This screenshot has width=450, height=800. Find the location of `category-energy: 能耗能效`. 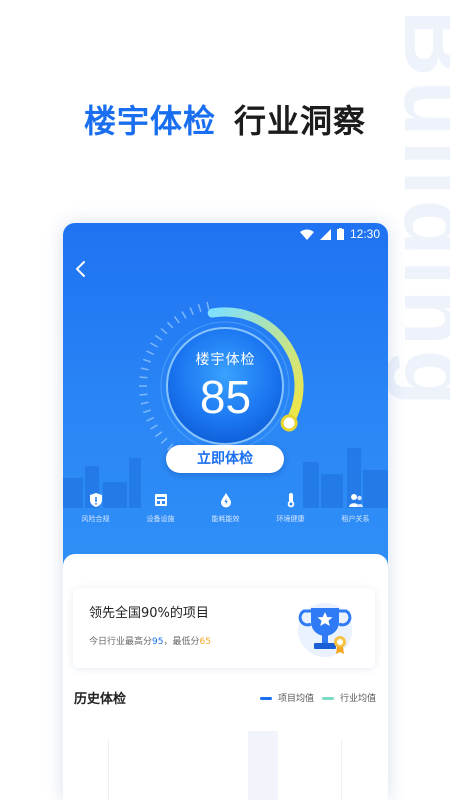

category-energy: 能耗能效 is located at coordinates (225, 512).